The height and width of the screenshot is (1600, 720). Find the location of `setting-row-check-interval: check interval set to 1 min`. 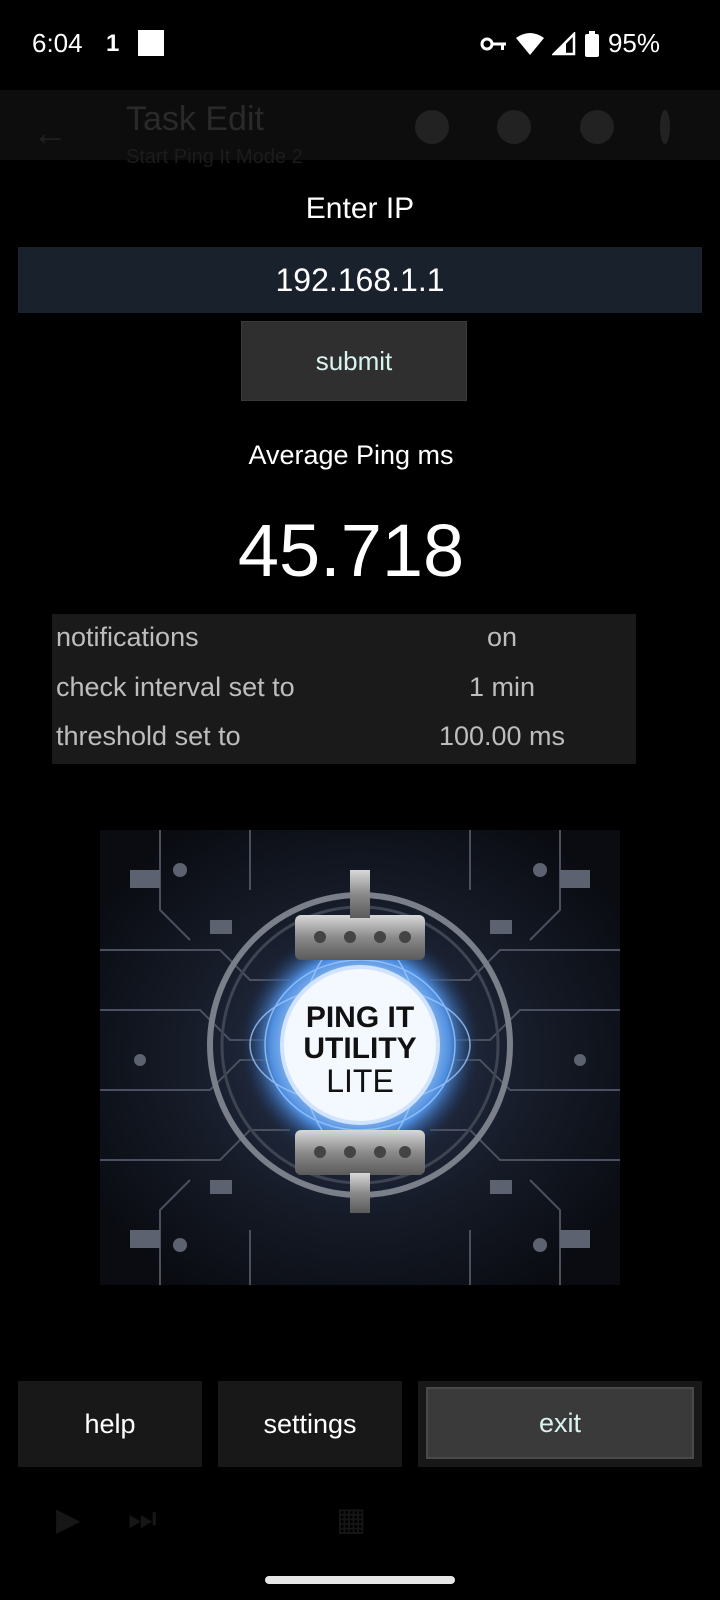

setting-row-check-interval: check interval set to 1 min is located at coordinates (344, 687).